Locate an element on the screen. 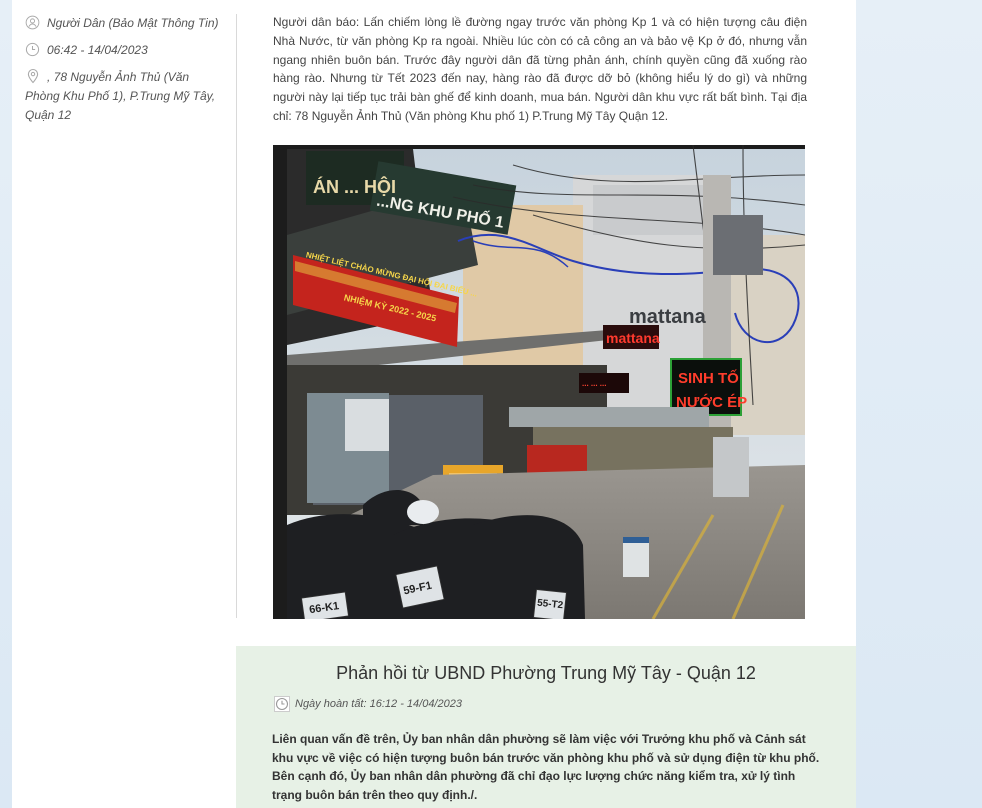  author-row: Người Dân (Bảo Mật Thông Tin) is located at coordinates (125, 23).